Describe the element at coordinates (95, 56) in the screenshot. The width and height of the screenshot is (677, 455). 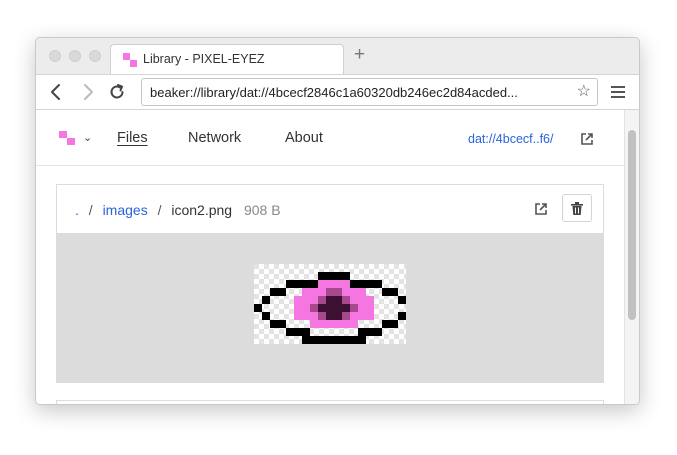
I see `maximize-window-button` at that location.